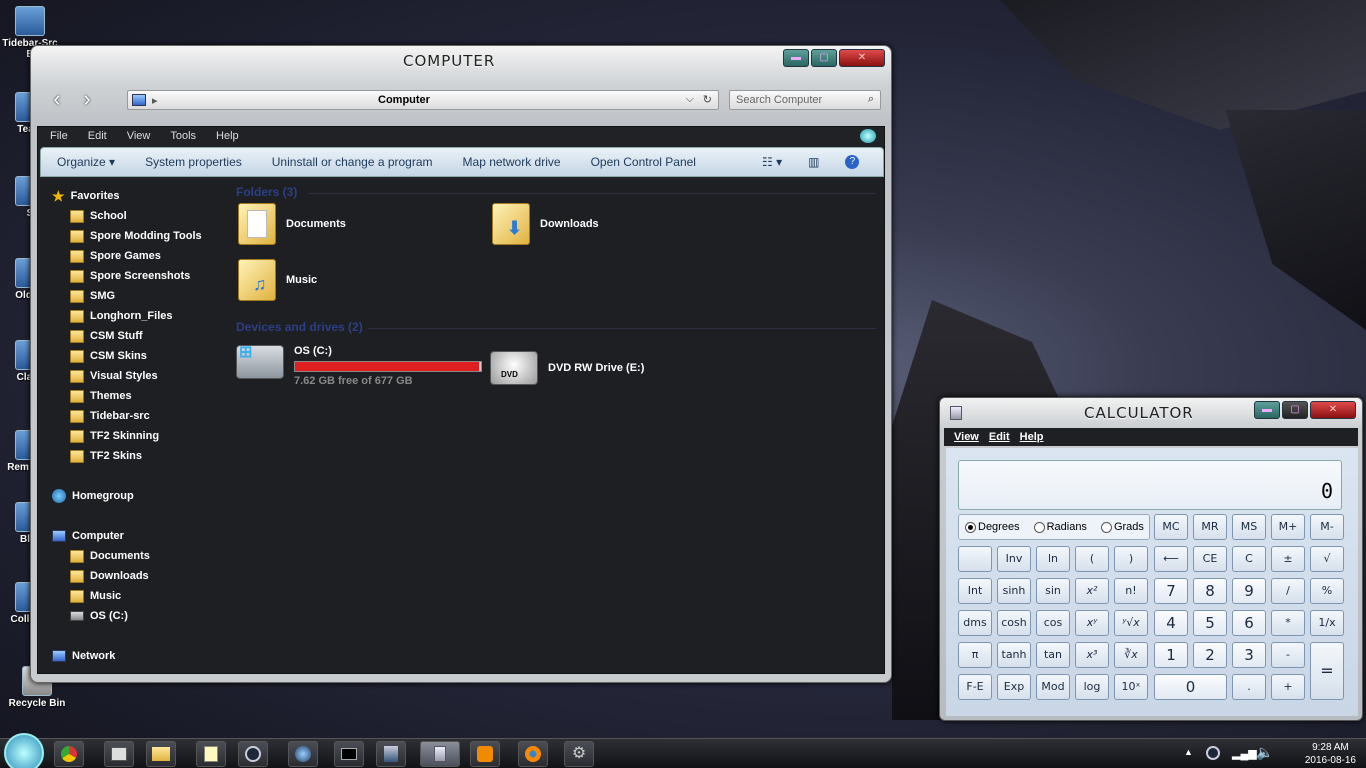 The height and width of the screenshot is (768, 1366). I want to click on system-properties-button: System properties, so click(193, 162).